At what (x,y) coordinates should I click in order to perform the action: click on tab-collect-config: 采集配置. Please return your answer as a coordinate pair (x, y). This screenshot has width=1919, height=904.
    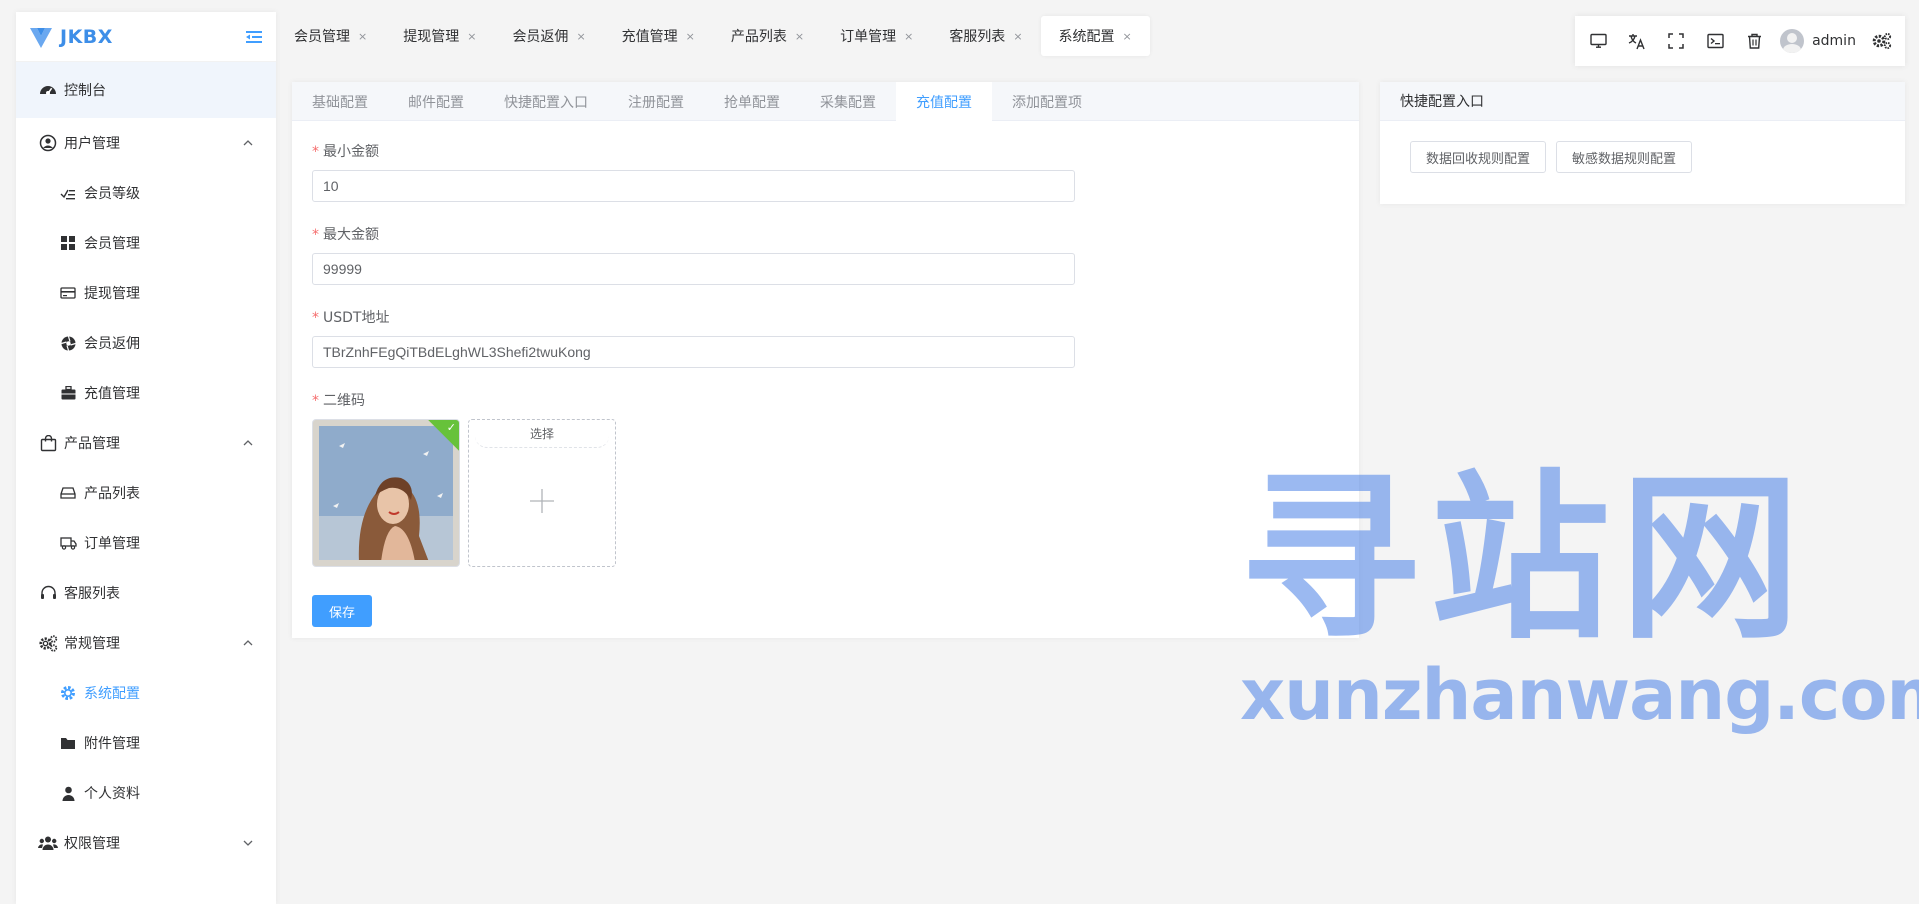
    Looking at the image, I should click on (848, 101).